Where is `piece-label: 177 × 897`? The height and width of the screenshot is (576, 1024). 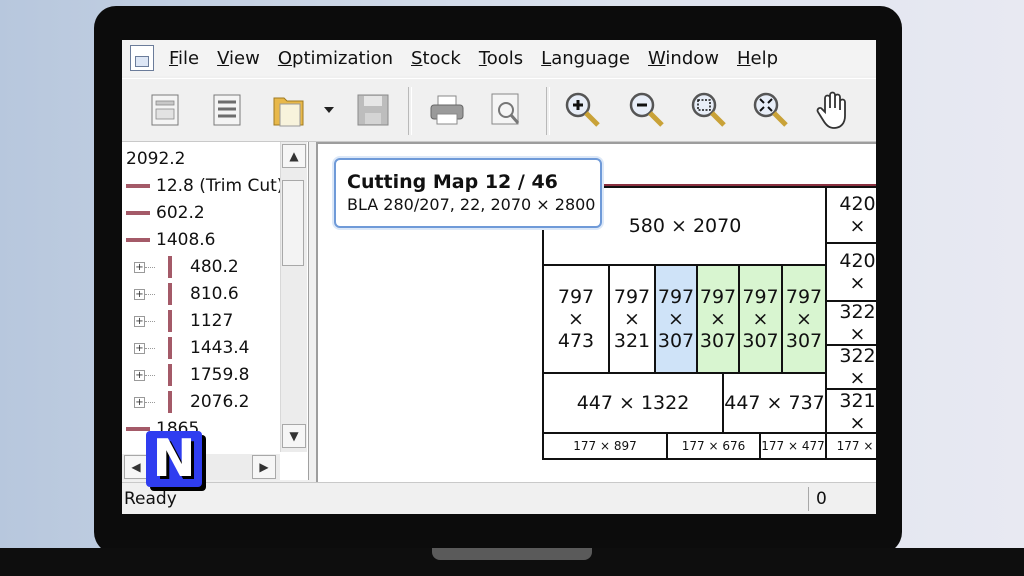 piece-label: 177 × 897 is located at coordinates (605, 446).